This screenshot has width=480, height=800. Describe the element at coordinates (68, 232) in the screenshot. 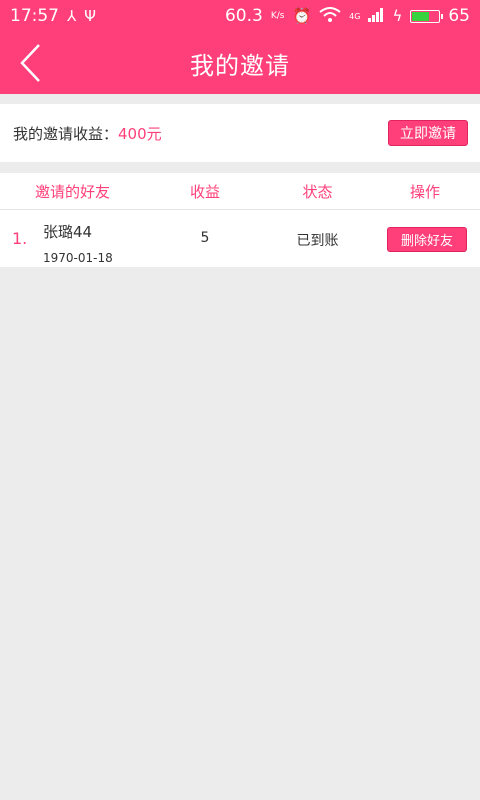

I see `friend-name: 张璐44` at that location.